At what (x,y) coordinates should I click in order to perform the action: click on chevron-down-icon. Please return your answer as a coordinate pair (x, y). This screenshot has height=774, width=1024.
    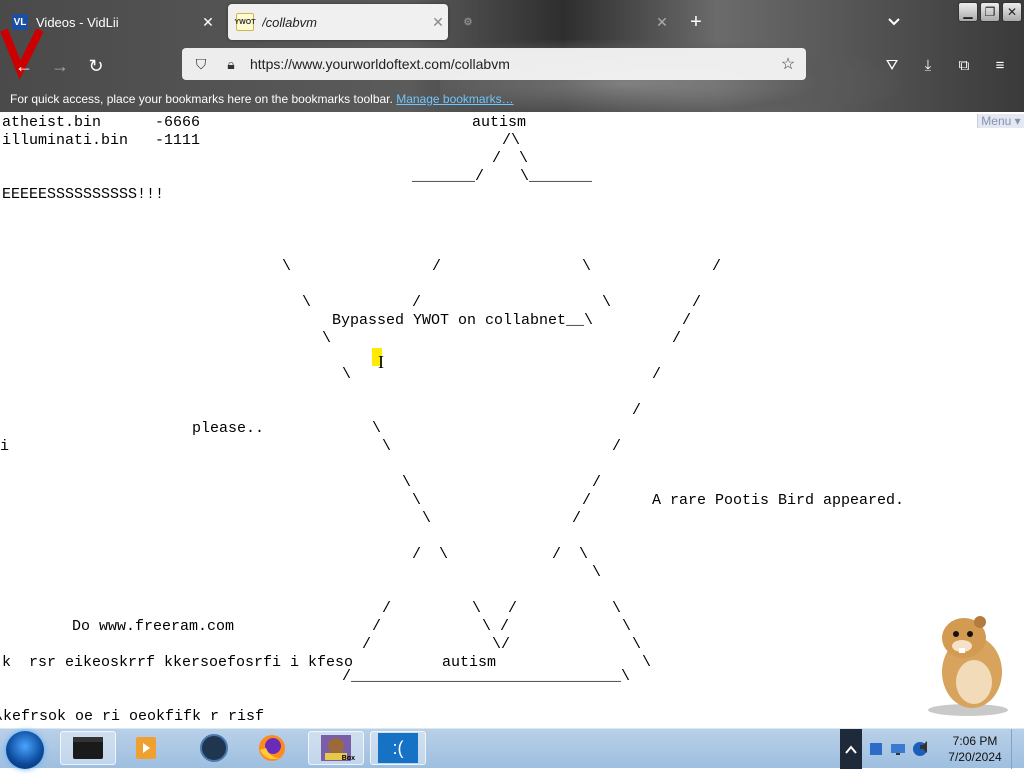
    Looking at the image, I should click on (894, 22).